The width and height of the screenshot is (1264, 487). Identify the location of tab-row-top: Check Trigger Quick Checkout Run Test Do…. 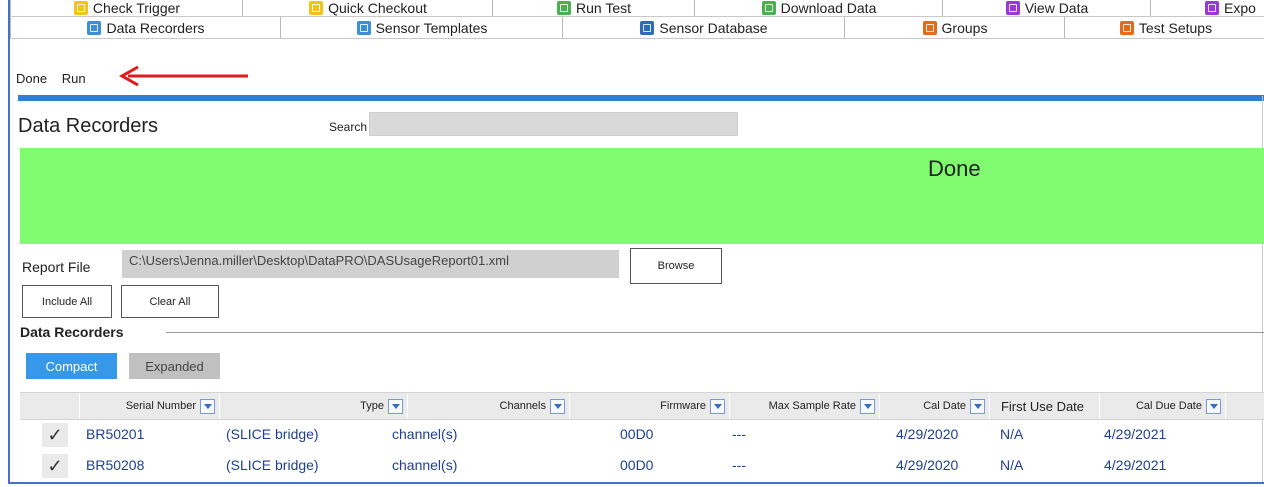
(637, 8).